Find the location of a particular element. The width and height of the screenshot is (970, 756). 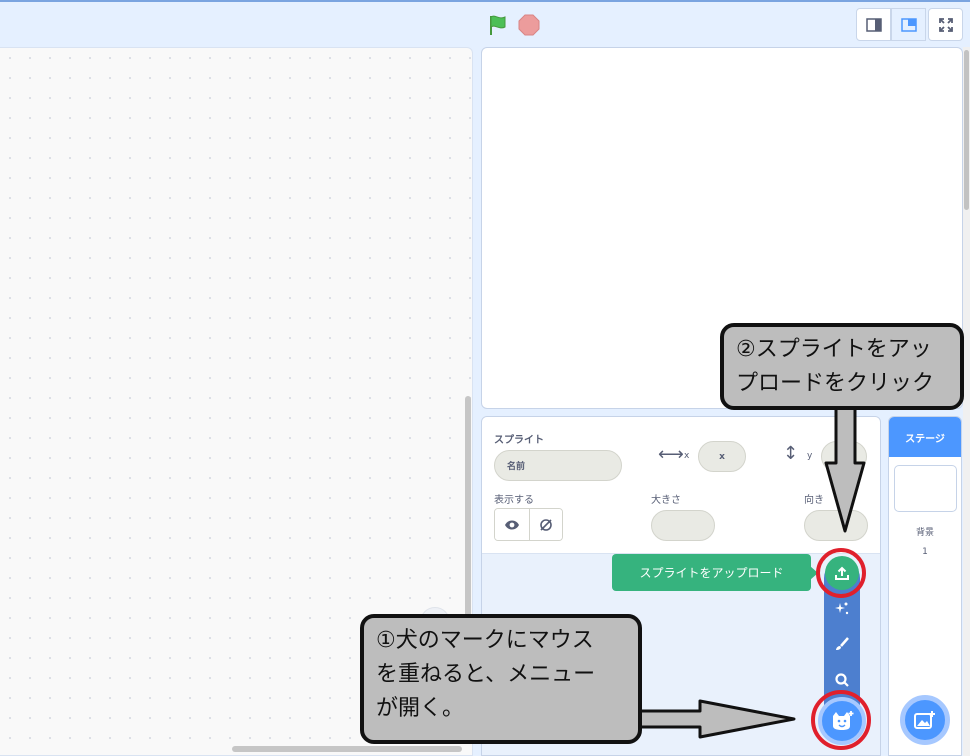

choose-backdrop-button is located at coordinates (925, 720).